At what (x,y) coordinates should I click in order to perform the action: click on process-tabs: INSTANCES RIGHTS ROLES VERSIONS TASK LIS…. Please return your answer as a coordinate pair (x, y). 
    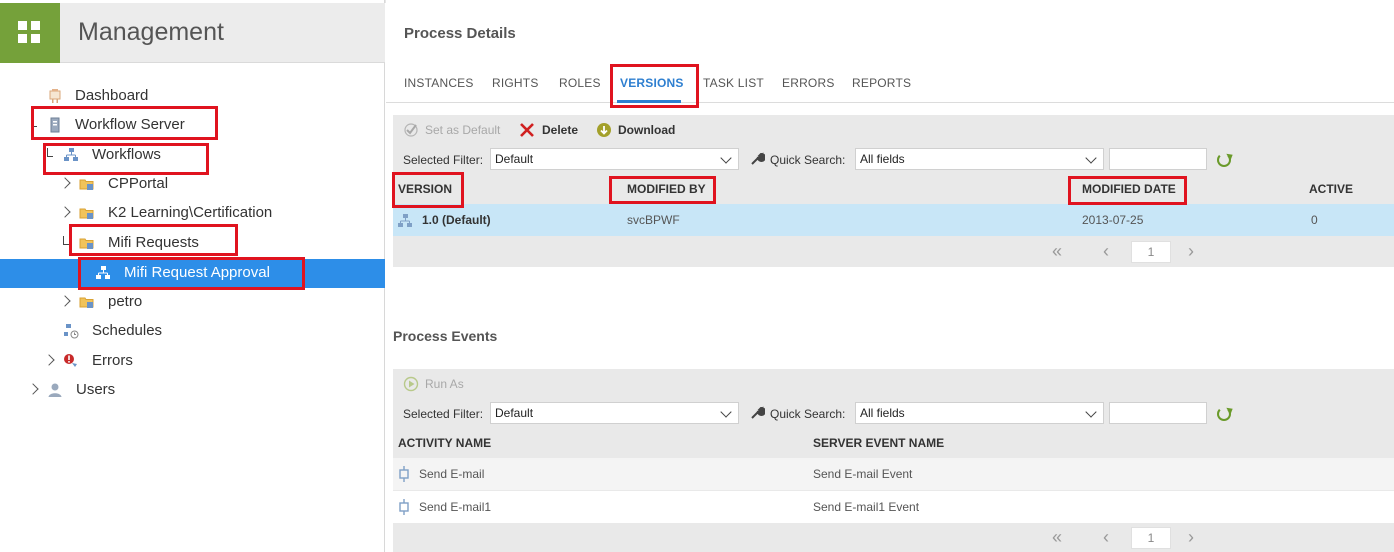
    Looking at the image, I should click on (890, 82).